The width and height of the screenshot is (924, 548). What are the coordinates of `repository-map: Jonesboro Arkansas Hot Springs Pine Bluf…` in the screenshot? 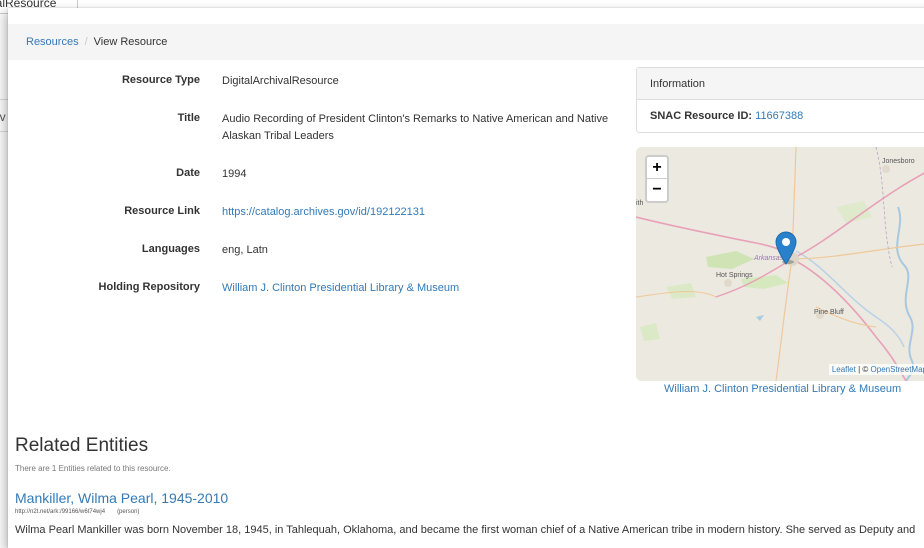 It's located at (780, 264).